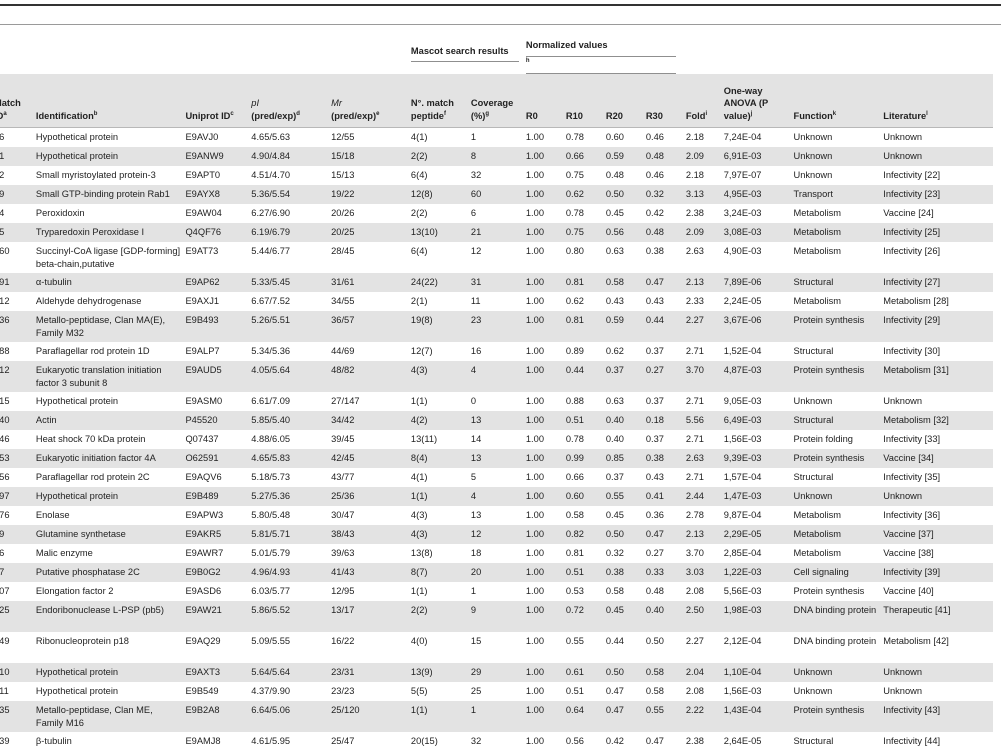 This screenshot has width=1001, height=751. What do you see at coordinates (218, 515) in the screenshot?
I see `cell-uniprot-id: E9APW3` at bounding box center [218, 515].